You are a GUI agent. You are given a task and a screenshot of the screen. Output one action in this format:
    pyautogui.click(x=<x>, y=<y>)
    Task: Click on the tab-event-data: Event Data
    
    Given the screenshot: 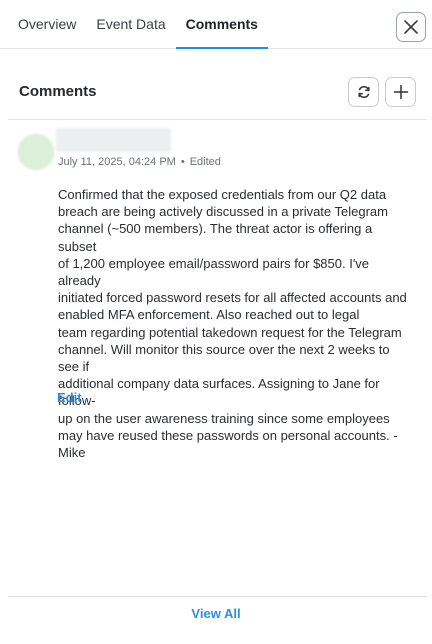 What is the action you would take?
    pyautogui.click(x=130, y=24)
    